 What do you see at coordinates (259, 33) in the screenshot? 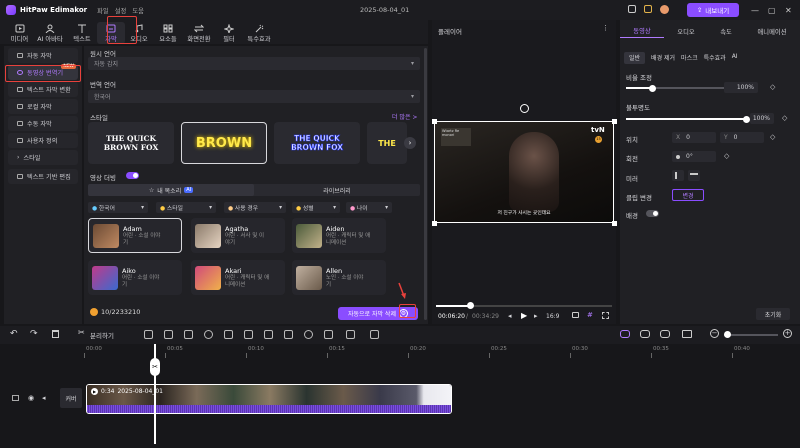
I see `tool-effects: 특수효과` at bounding box center [259, 33].